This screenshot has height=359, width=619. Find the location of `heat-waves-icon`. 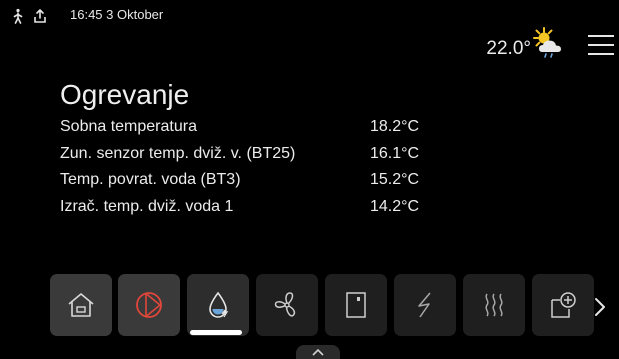

heat-waves-icon is located at coordinates (494, 305).